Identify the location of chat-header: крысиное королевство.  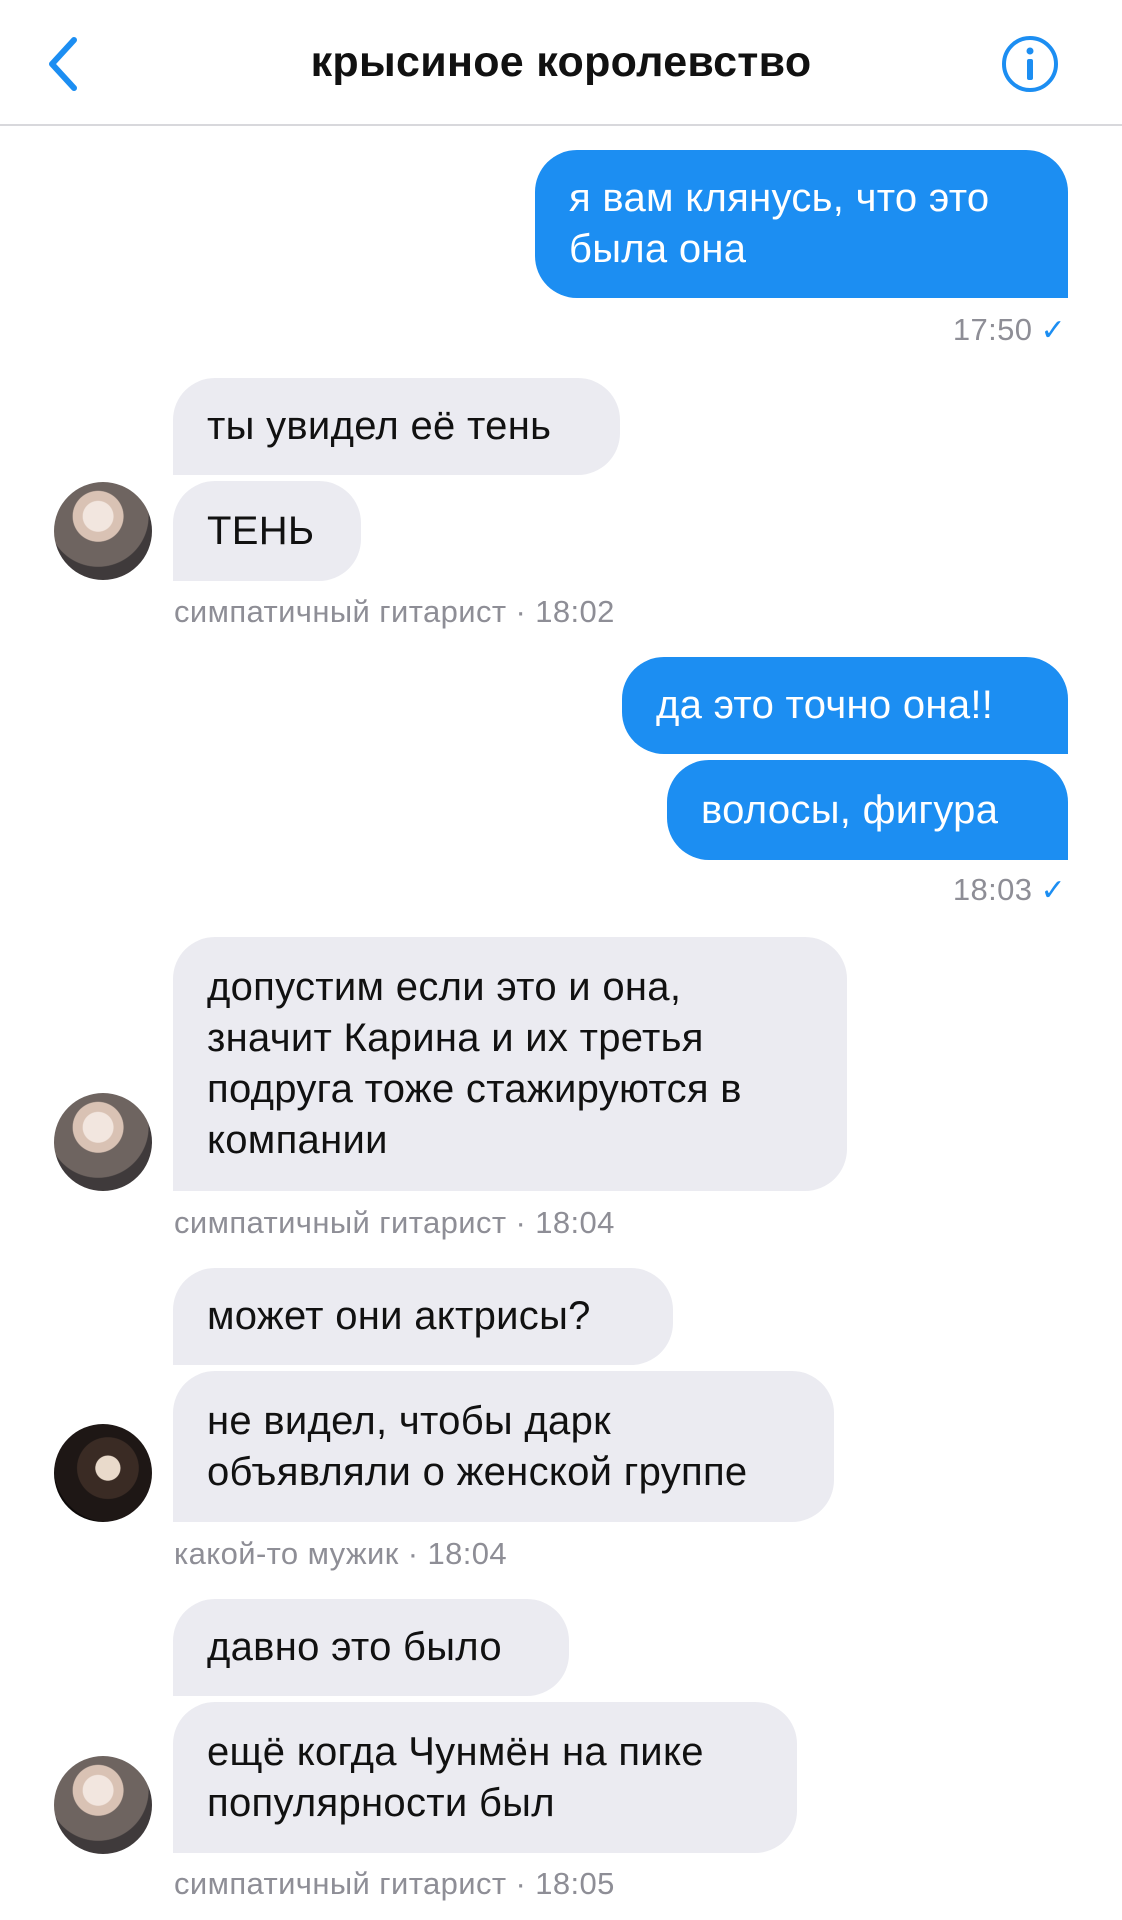
(561, 63).